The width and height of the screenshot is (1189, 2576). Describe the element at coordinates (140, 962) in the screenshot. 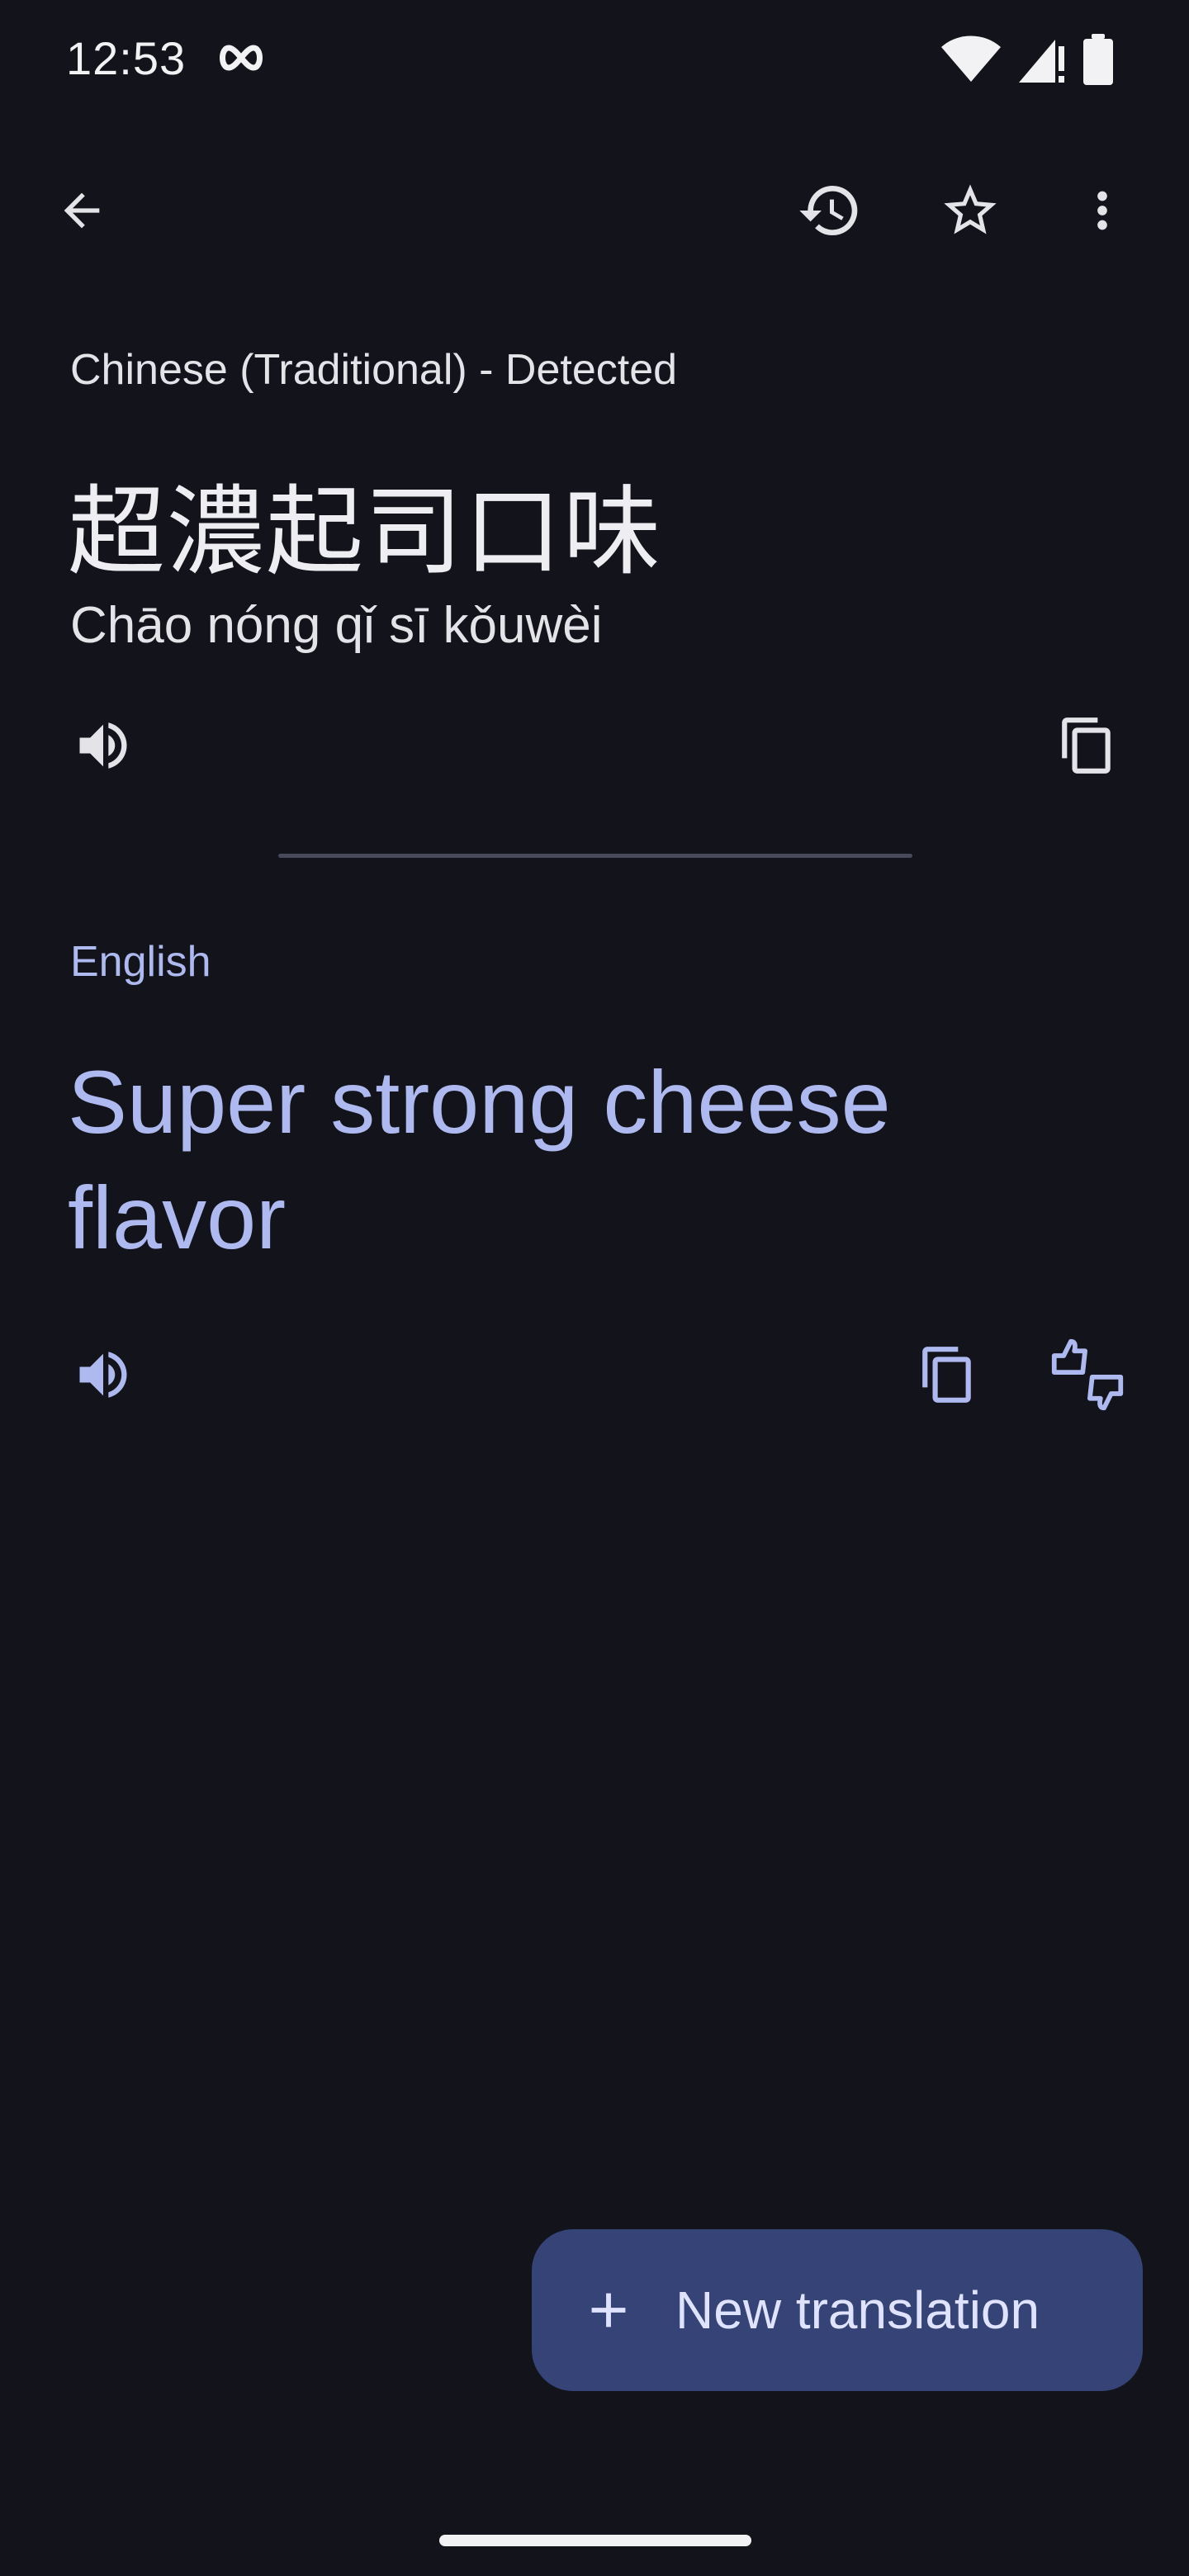

I see `target-language-label: English` at that location.